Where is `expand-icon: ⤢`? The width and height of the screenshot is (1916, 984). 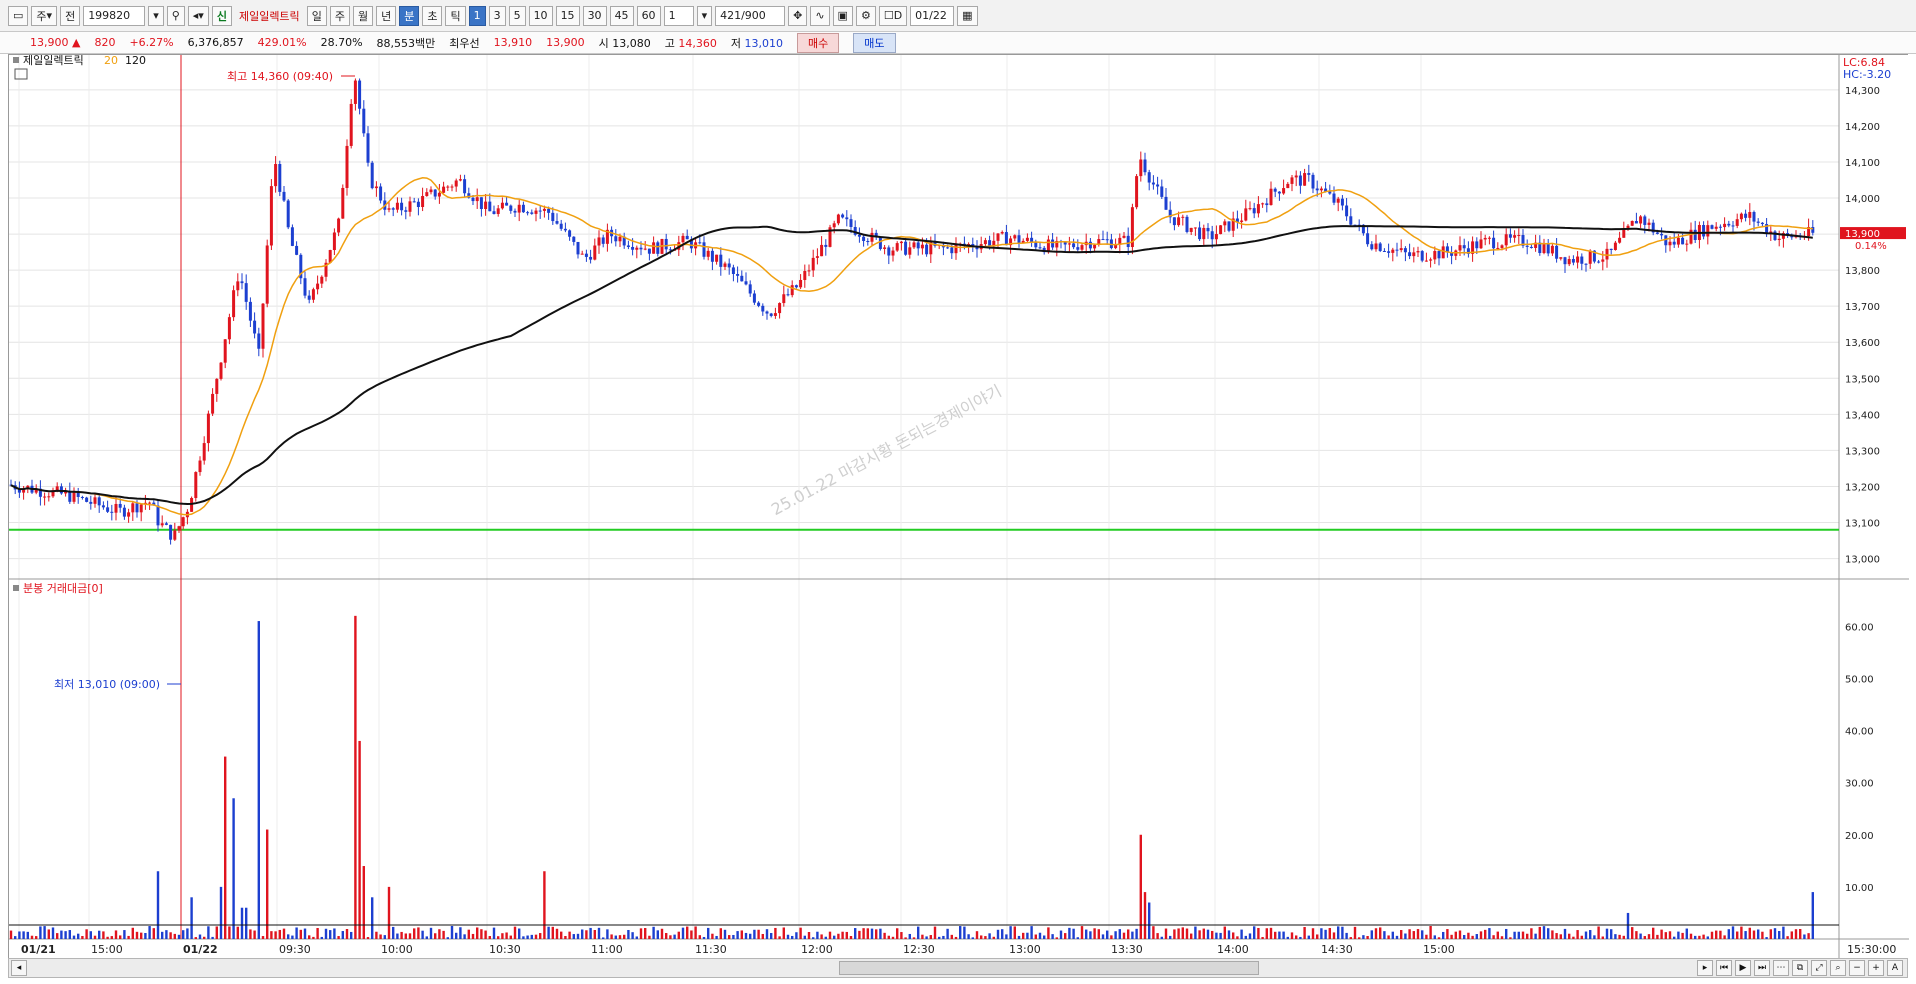 expand-icon: ⤢ is located at coordinates (1819, 968).